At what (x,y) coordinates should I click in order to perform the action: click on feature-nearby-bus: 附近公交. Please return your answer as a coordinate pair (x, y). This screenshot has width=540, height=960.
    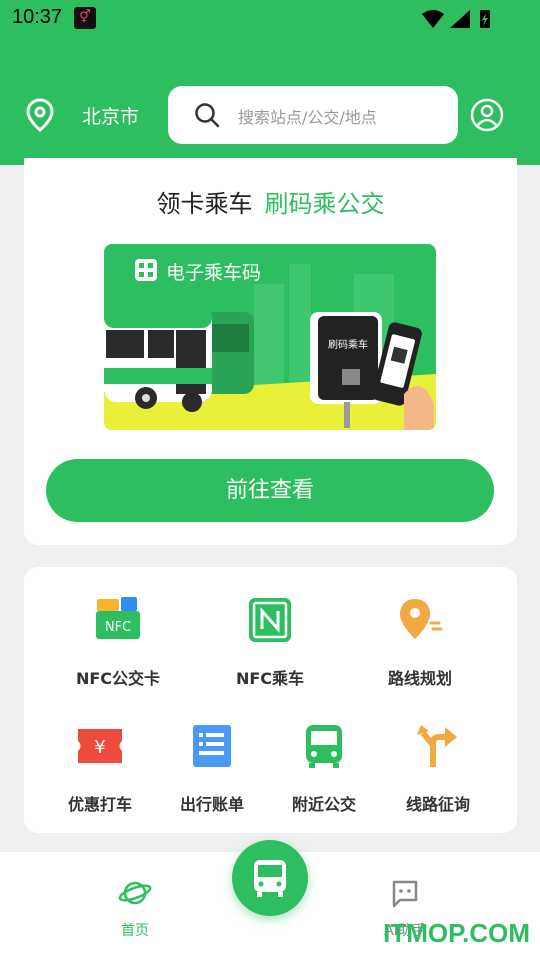
    Looking at the image, I should click on (324, 768).